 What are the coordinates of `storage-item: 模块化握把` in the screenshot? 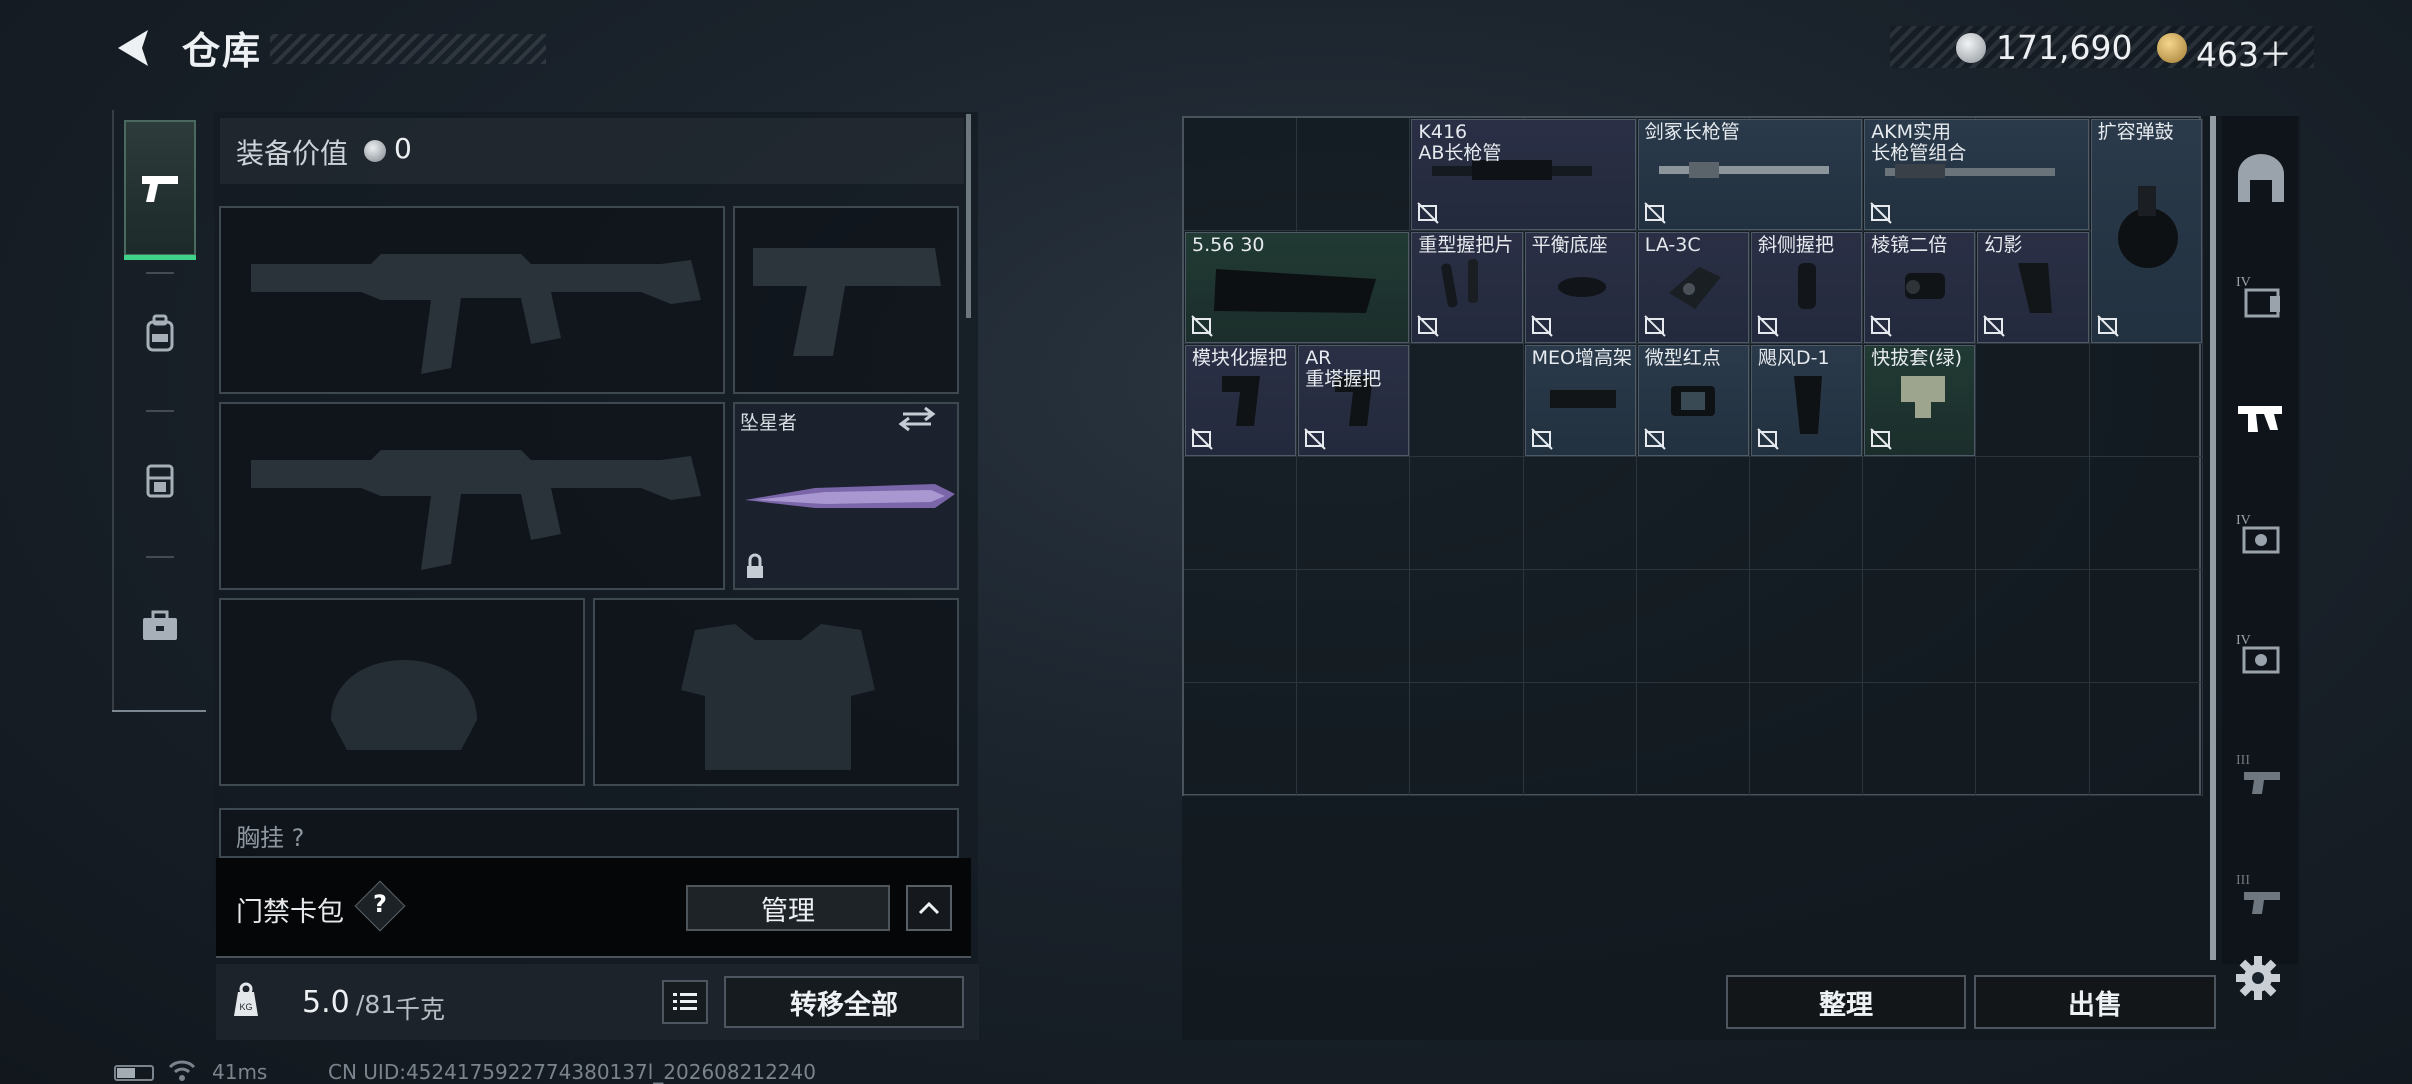 It's located at (1241, 400).